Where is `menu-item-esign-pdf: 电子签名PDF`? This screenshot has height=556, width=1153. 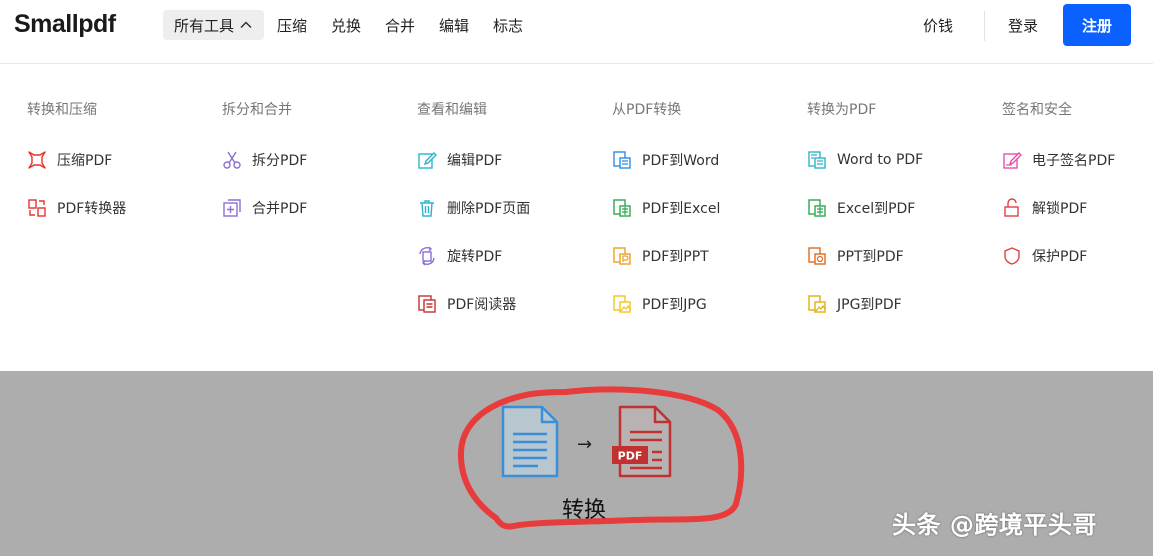
menu-item-esign-pdf: 电子签名PDF is located at coordinates (1077, 160).